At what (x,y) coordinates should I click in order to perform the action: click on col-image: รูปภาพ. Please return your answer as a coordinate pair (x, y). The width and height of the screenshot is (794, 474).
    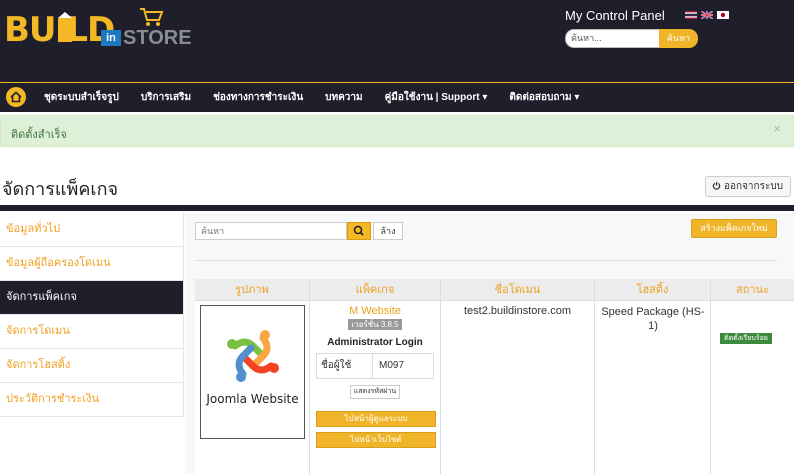
    Looking at the image, I should click on (252, 289).